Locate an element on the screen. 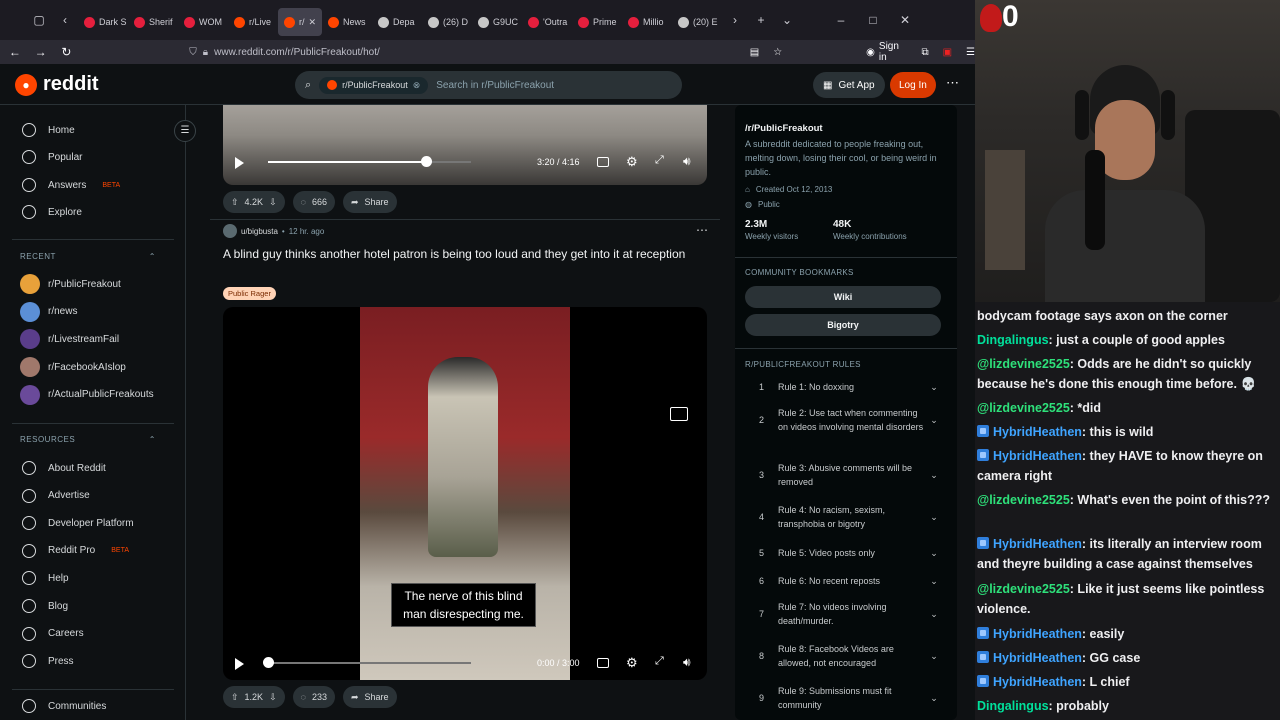 The height and width of the screenshot is (720, 1280). reddit-logo: ● reddit is located at coordinates (57, 84).